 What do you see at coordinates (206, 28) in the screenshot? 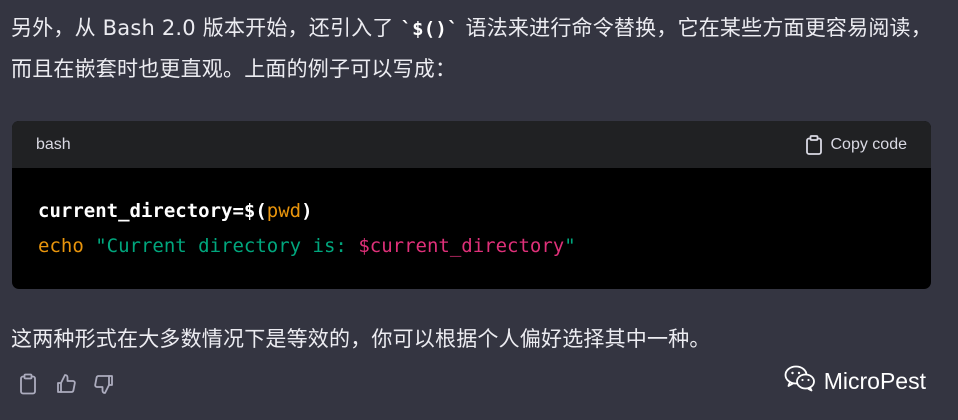
I see `paragraph-text: 另外，从 Bash 2.0 版本开始，还引入了` at bounding box center [206, 28].